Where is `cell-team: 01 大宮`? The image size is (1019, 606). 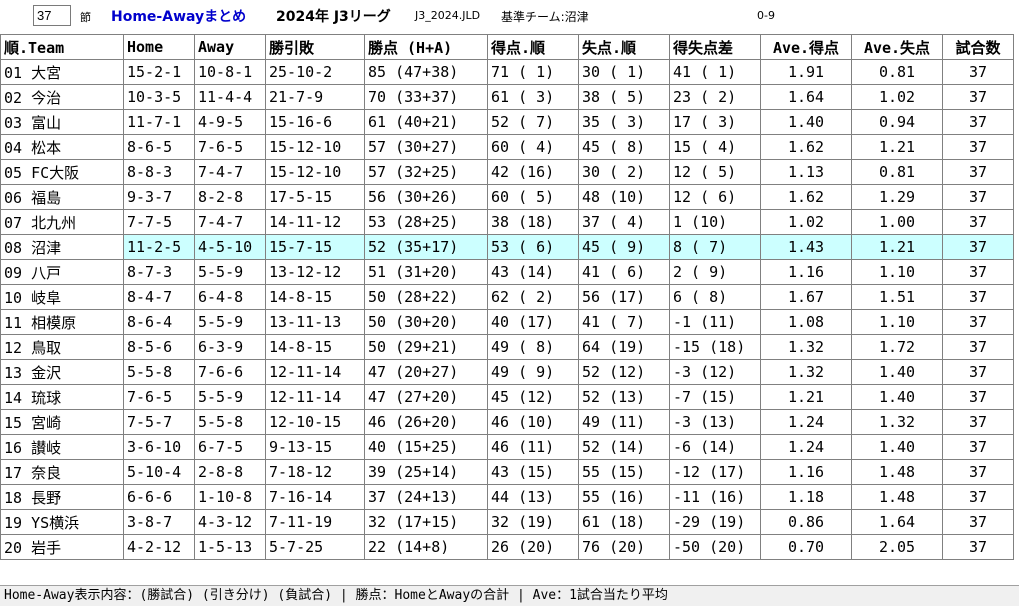 cell-team: 01 大宮 is located at coordinates (62, 72).